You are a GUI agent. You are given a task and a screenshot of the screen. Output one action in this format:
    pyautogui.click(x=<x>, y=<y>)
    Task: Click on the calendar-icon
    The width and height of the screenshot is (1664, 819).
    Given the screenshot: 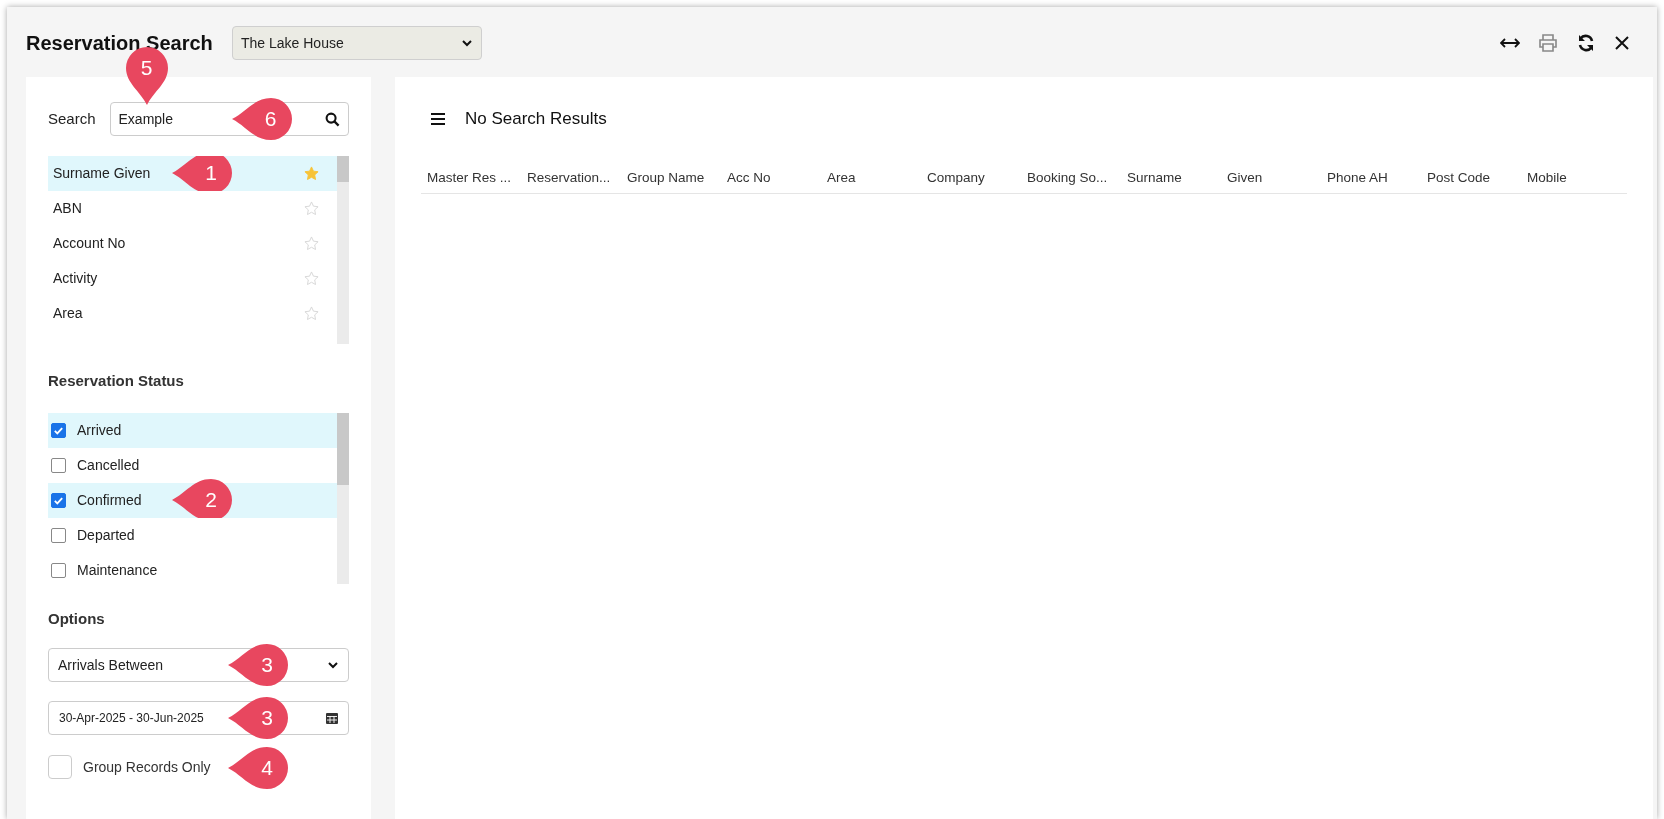 What is the action you would take?
    pyautogui.click(x=332, y=718)
    